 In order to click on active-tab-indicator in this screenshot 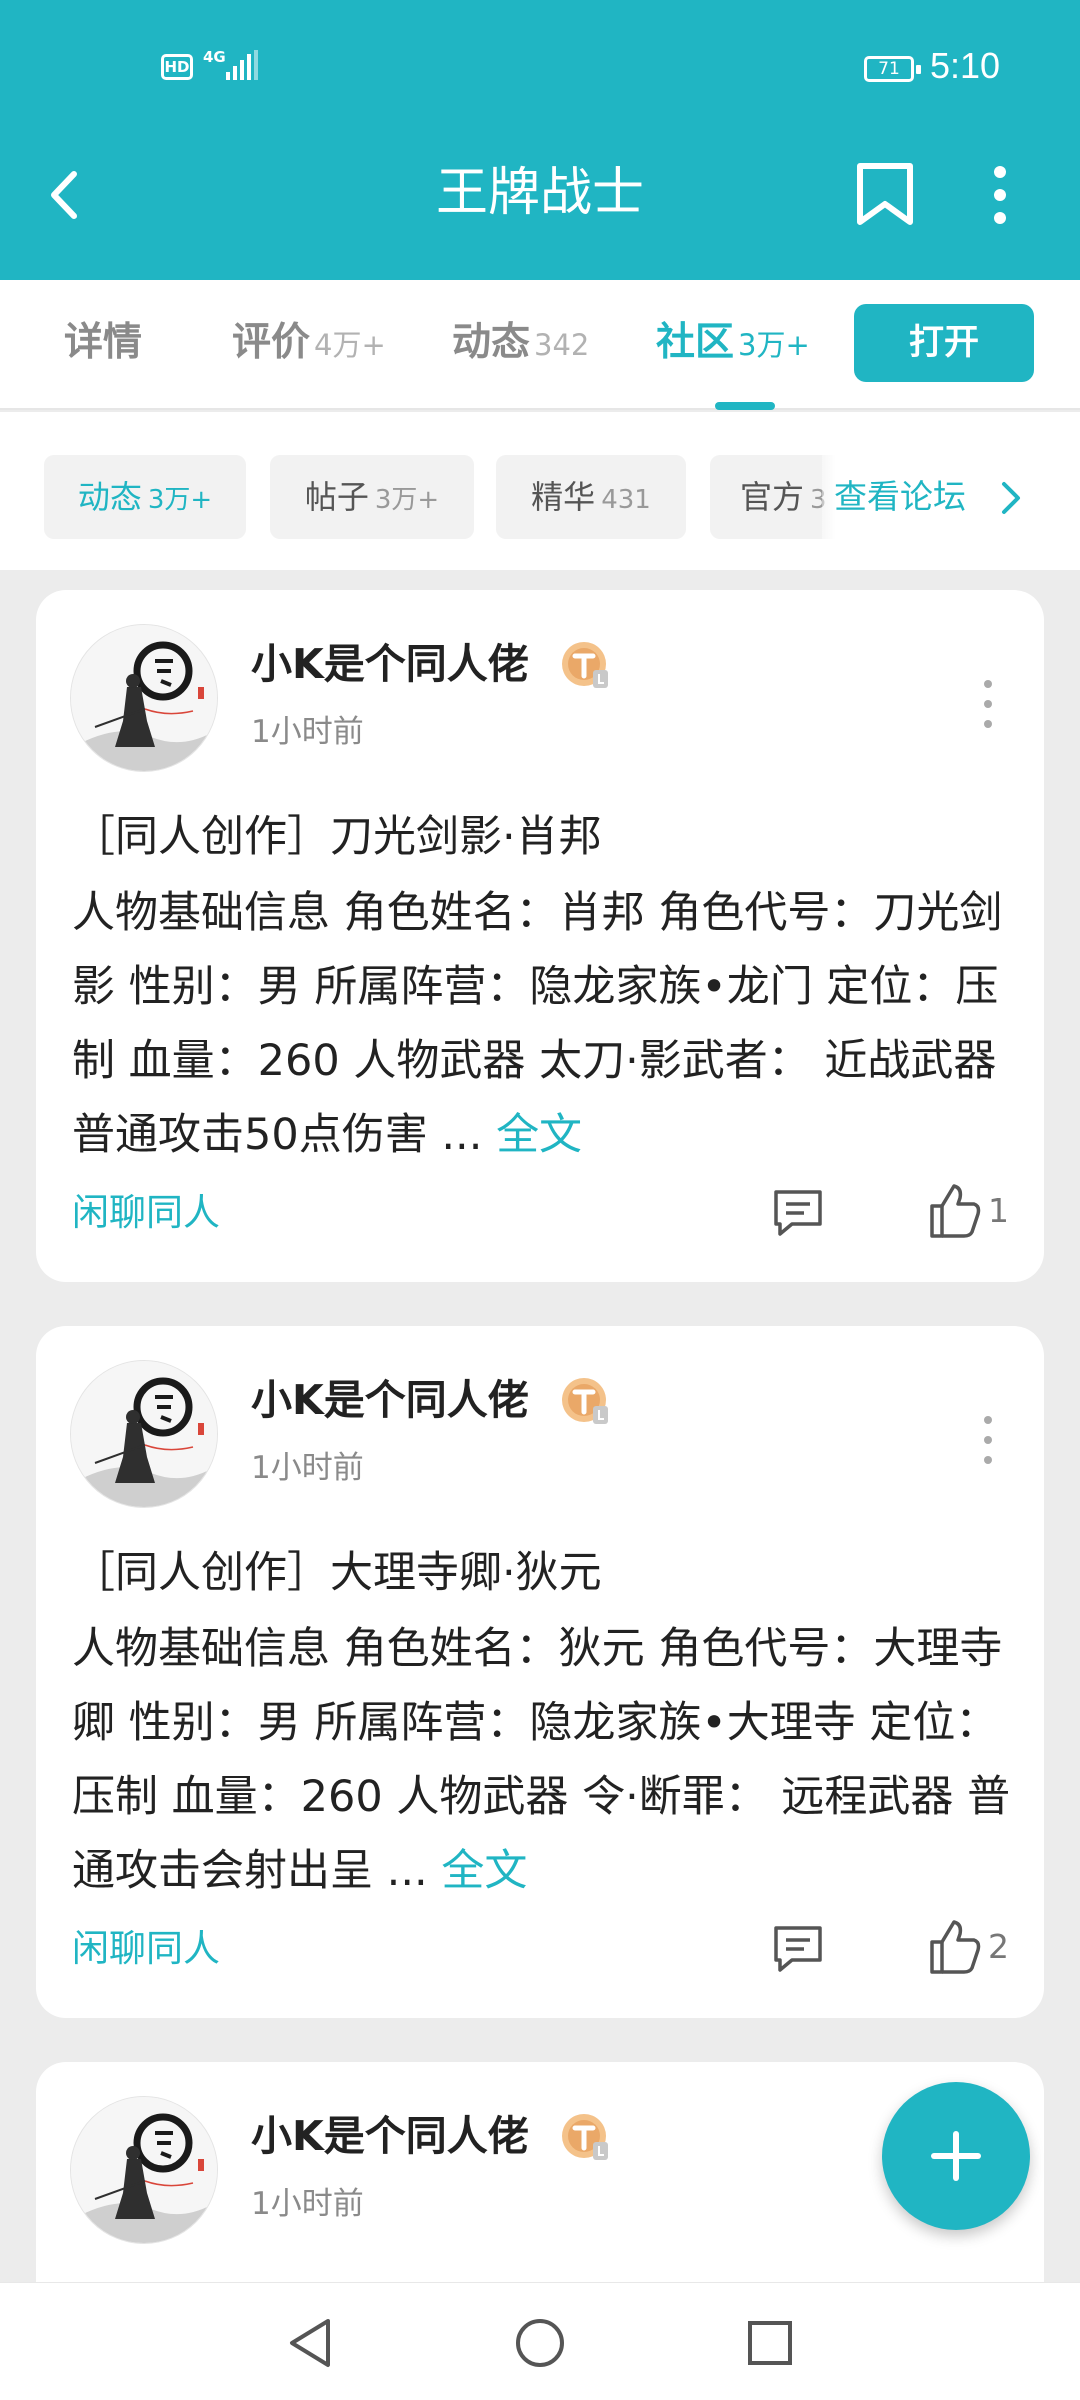, I will do `click(745, 406)`.